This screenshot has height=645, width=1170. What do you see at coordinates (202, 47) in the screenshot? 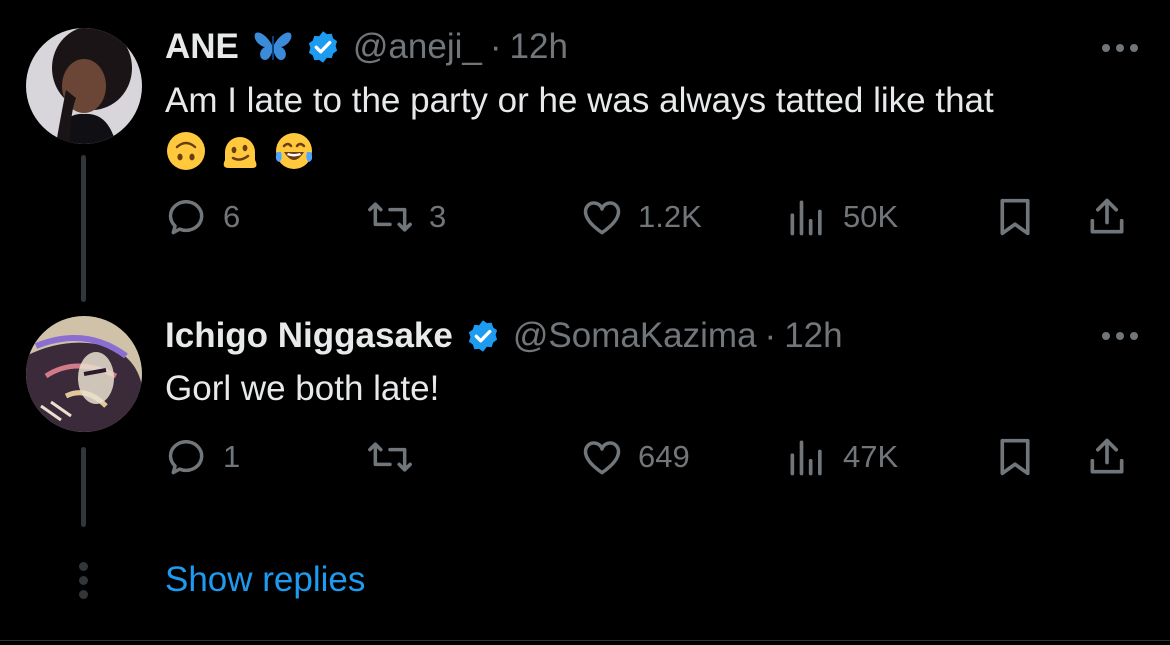
I see `display-name: ANE` at bounding box center [202, 47].